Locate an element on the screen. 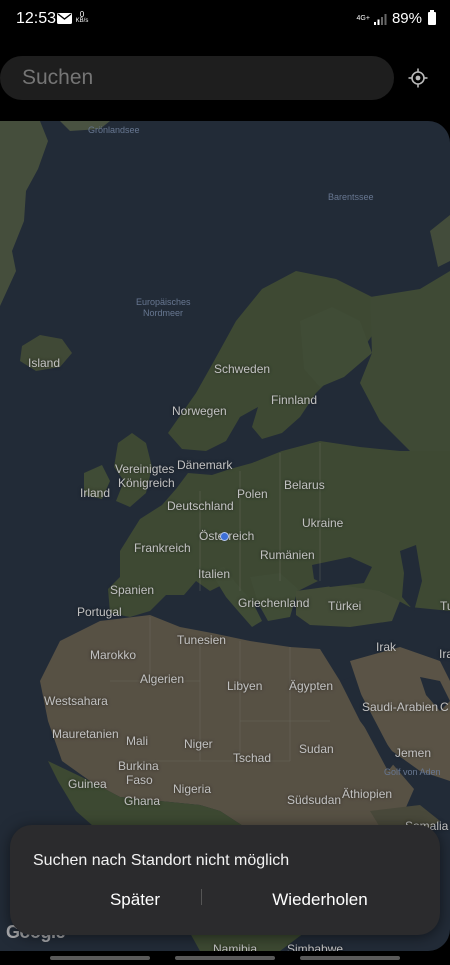 Image resolution: width=450 pixels, height=965 pixels. nav-recents is located at coordinates (100, 958).